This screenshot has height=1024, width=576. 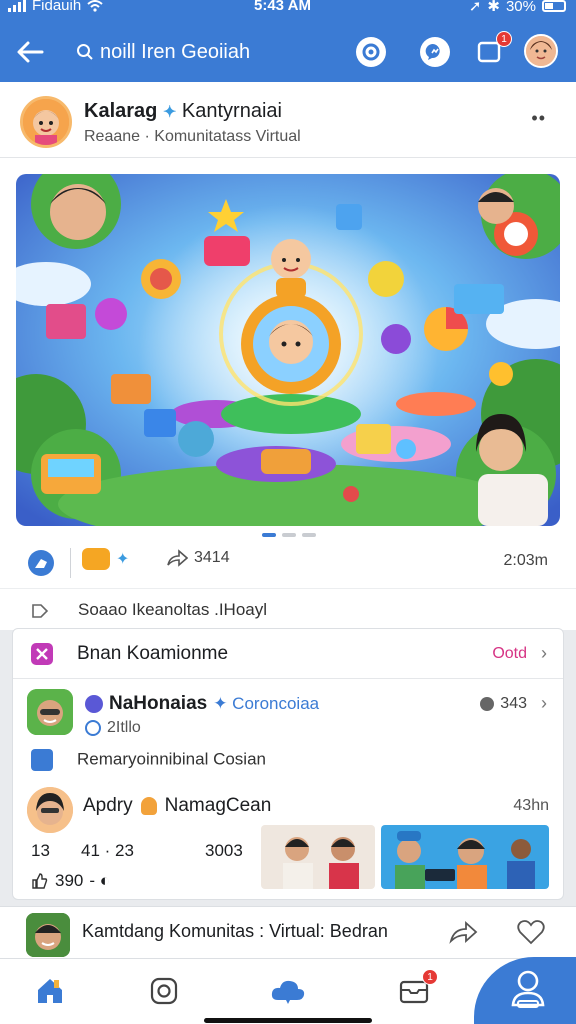 I want to click on search-icon, so click(x=85, y=52).